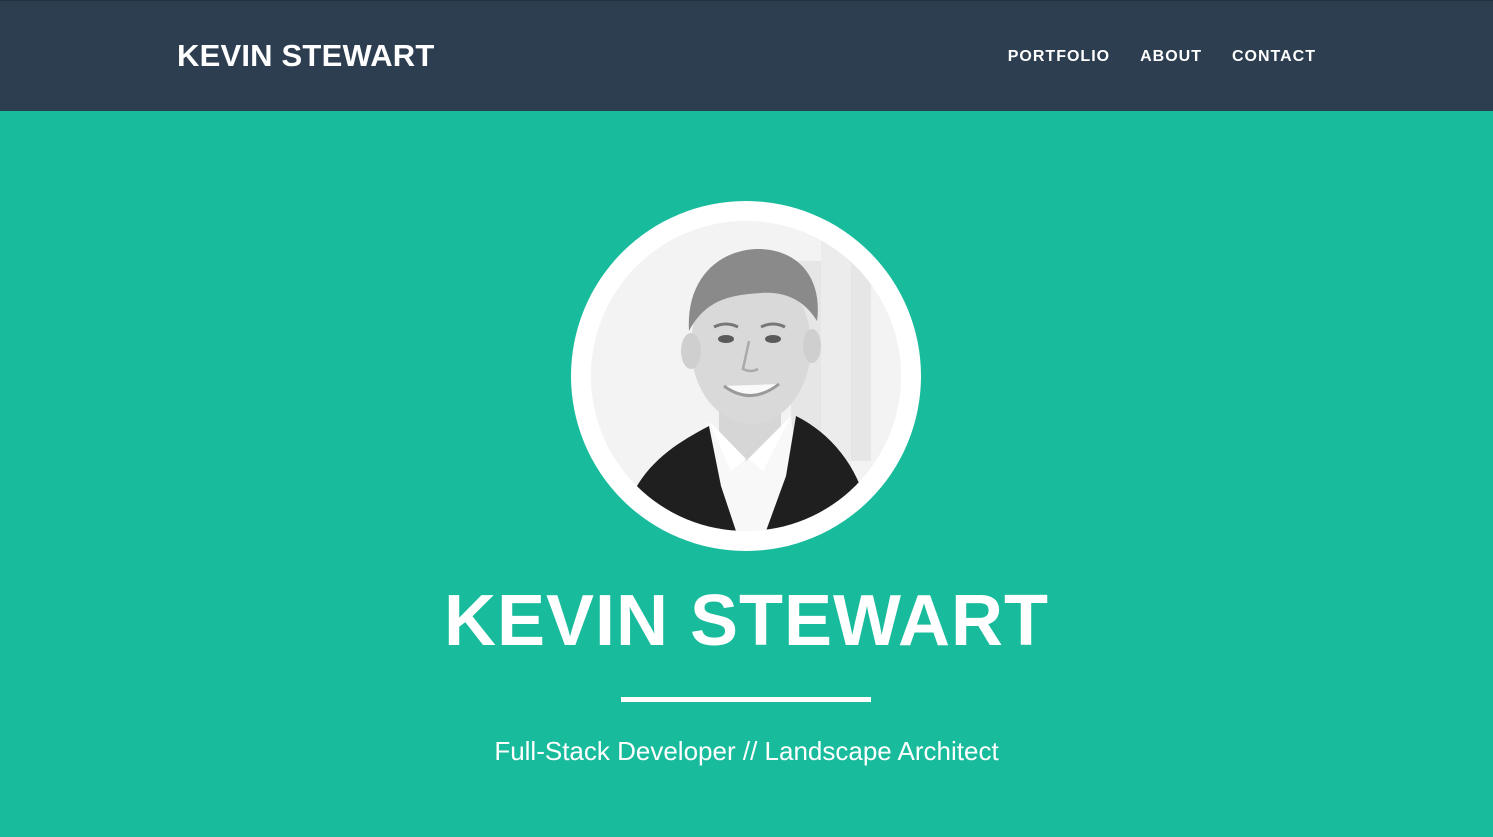  What do you see at coordinates (746, 621) in the screenshot?
I see `hero-title: KEVIN STEWART` at bounding box center [746, 621].